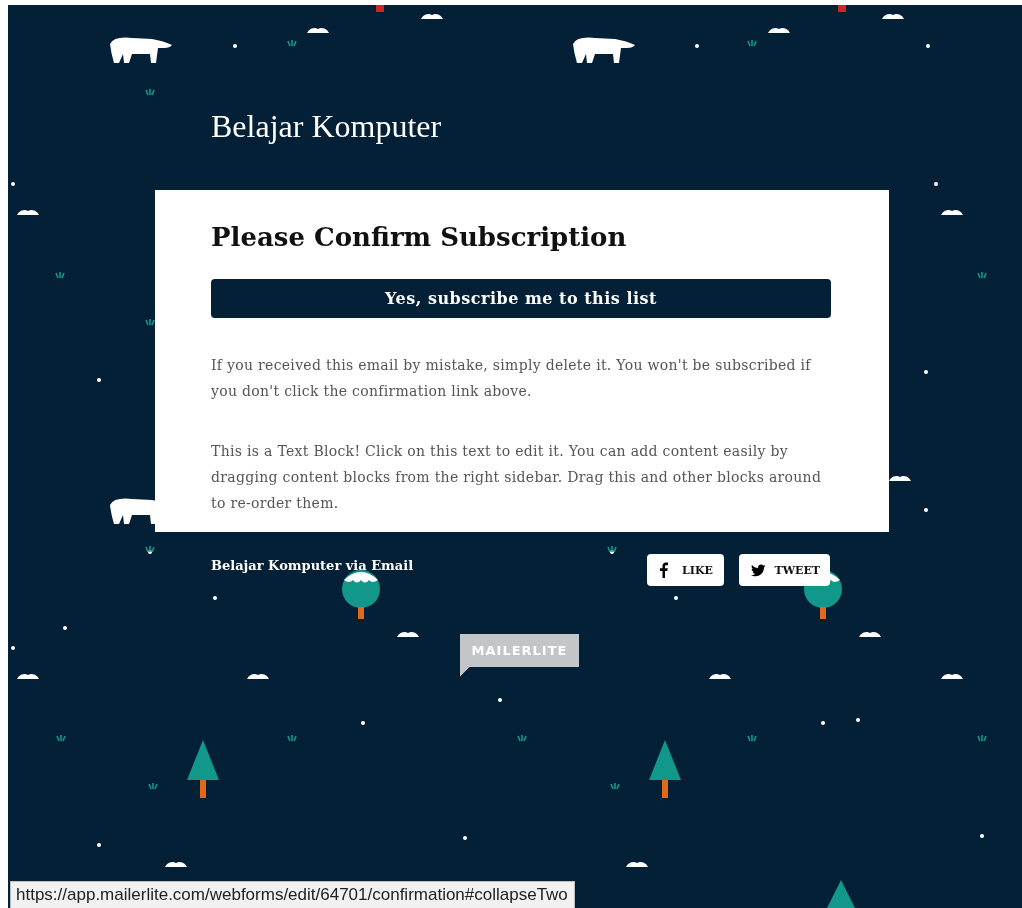 The image size is (1022, 908). Describe the element at coordinates (521, 298) in the screenshot. I see `subscribe-button: Yes, subscribe me to this list` at that location.